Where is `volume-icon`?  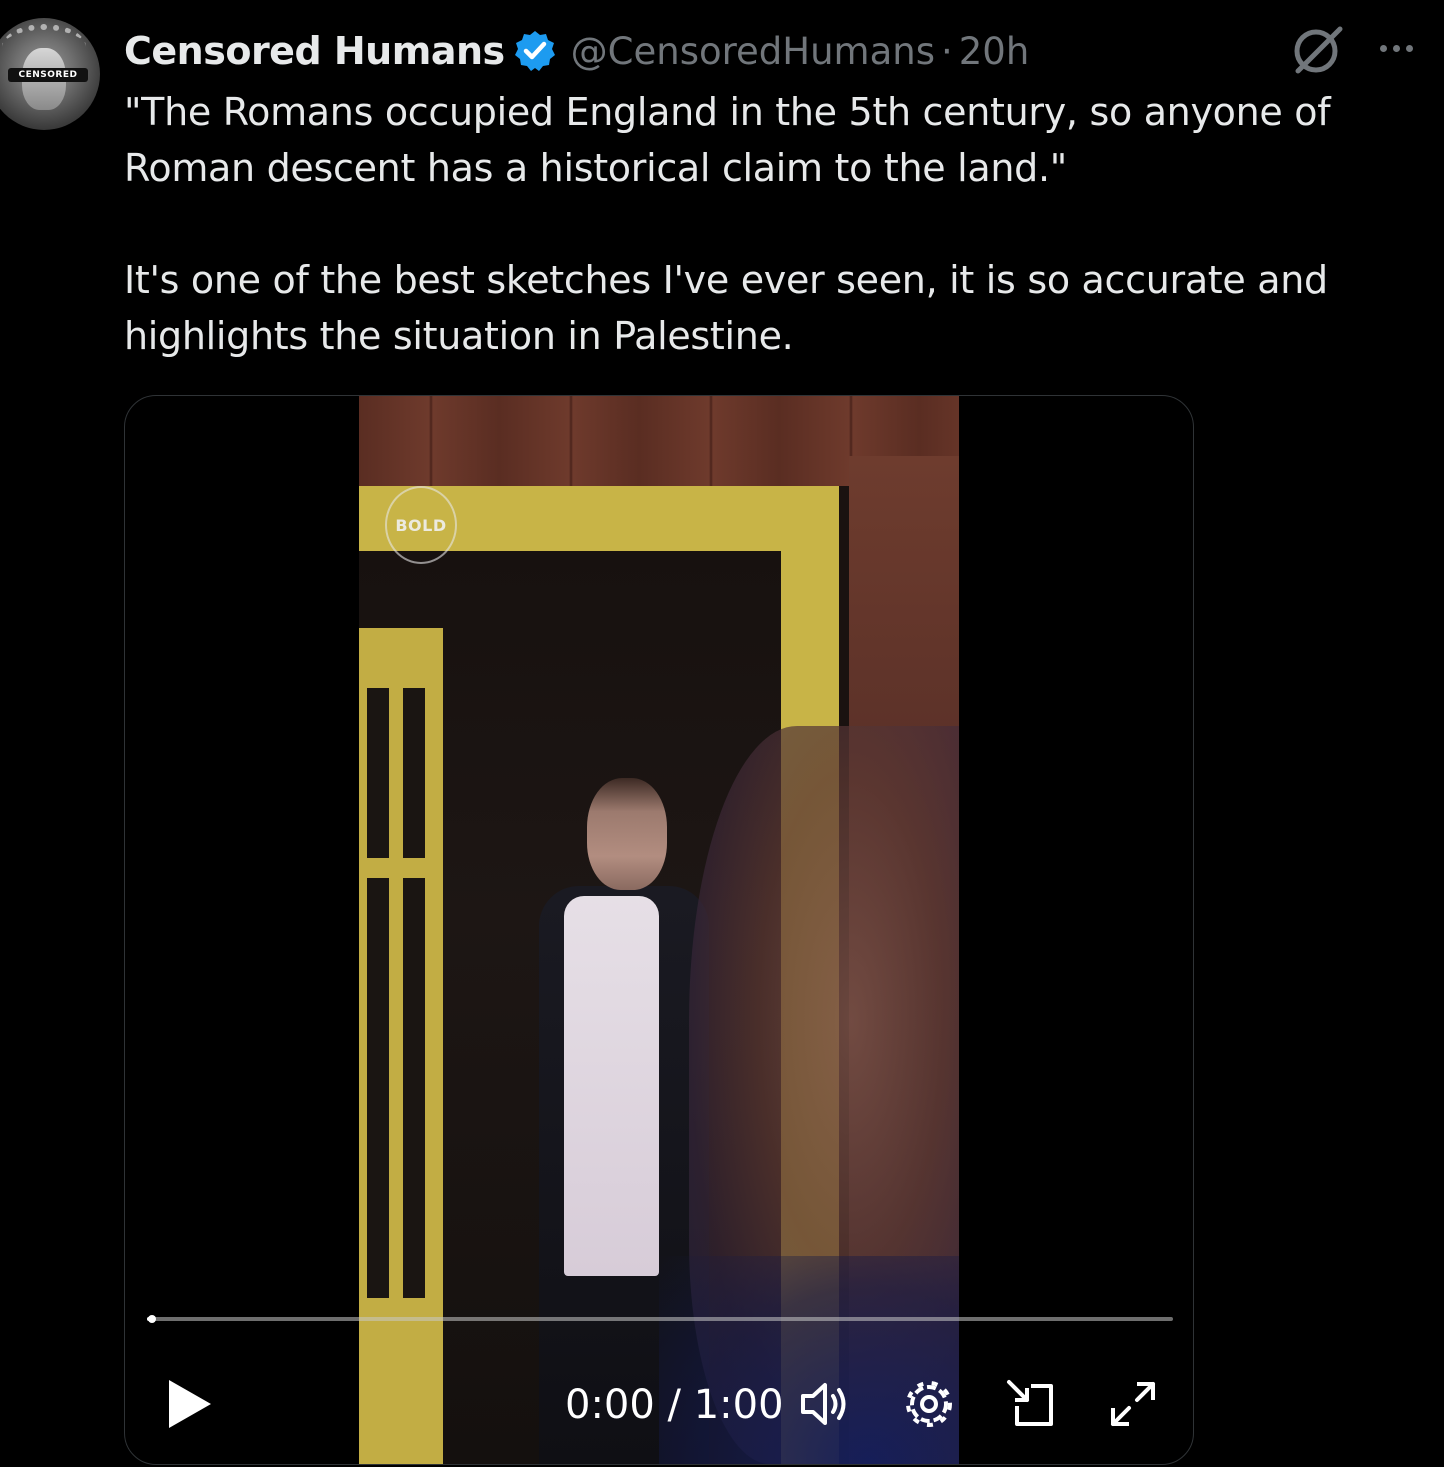 volume-icon is located at coordinates (825, 1404).